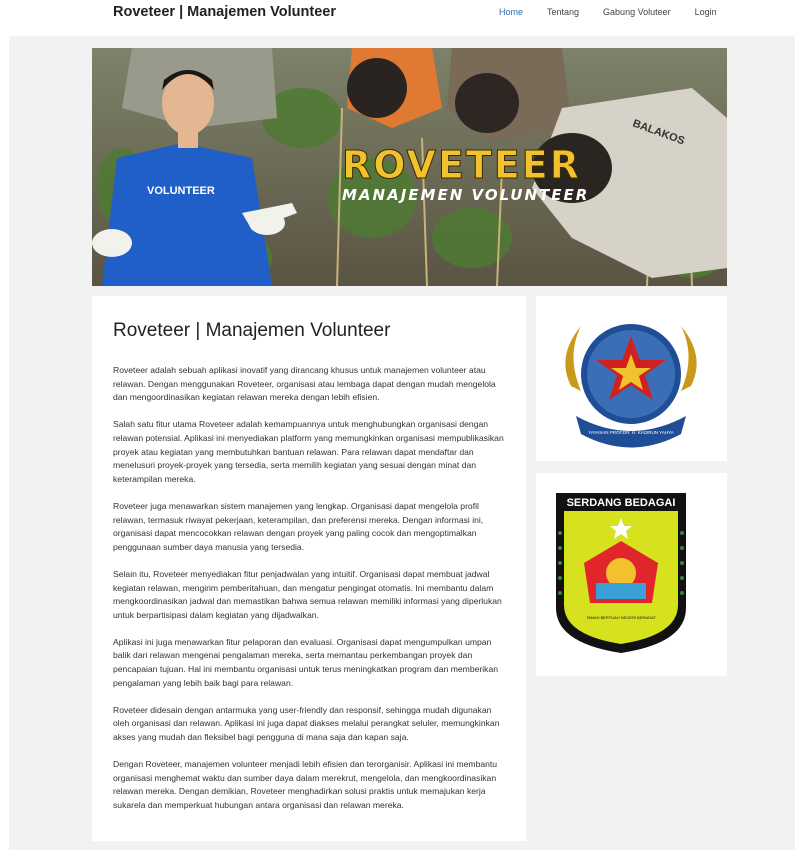 This screenshot has height=850, width=795. I want to click on hero-subtitle: MANAJEMEN VOLUNTEER, so click(465, 195).